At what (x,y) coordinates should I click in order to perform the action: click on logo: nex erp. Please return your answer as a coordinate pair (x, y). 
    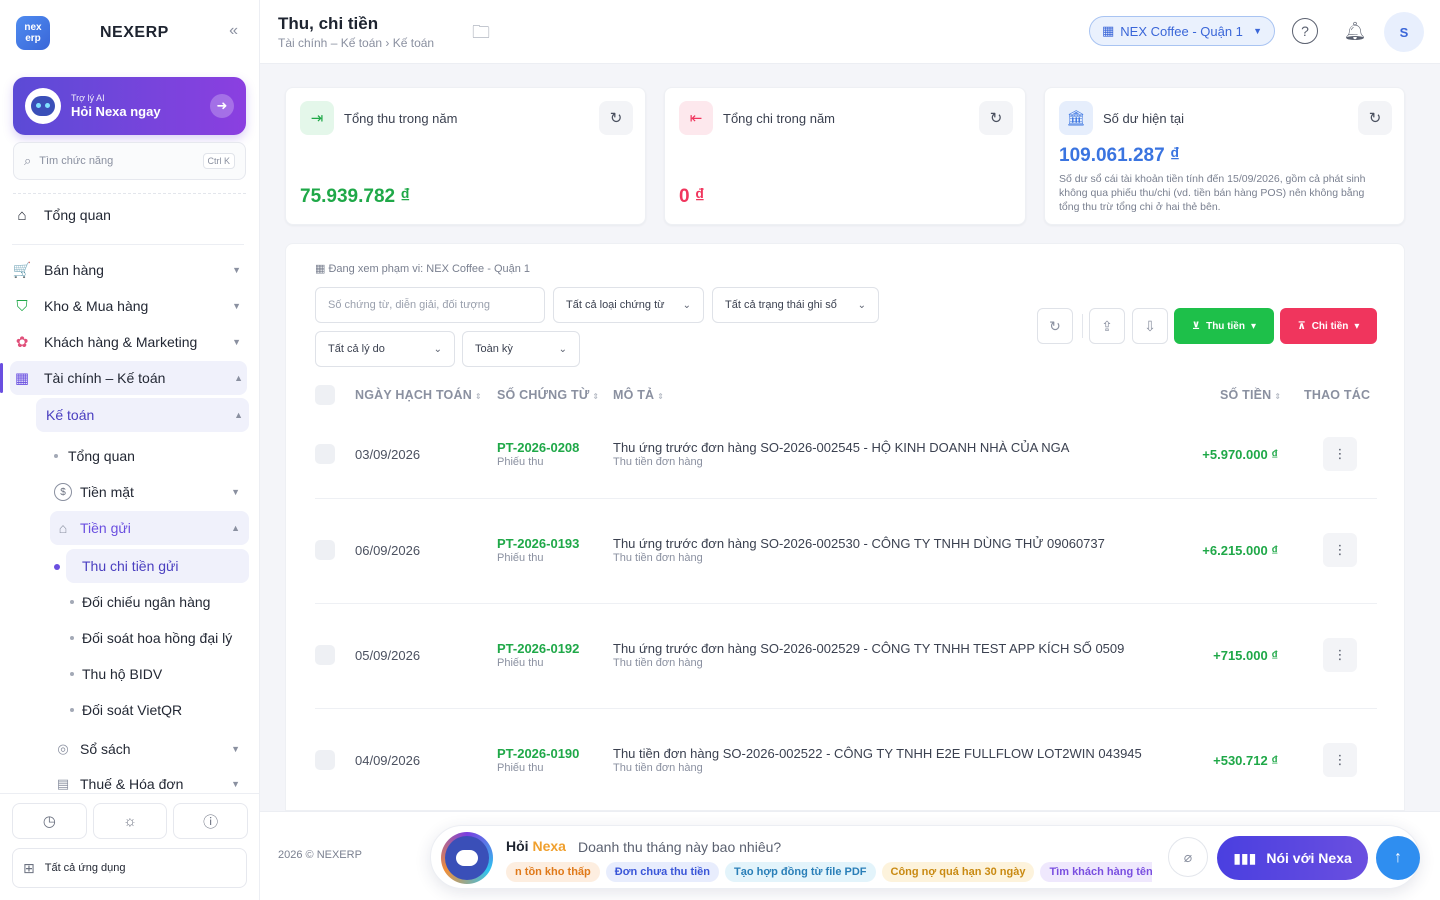
    Looking at the image, I should click on (33, 33).